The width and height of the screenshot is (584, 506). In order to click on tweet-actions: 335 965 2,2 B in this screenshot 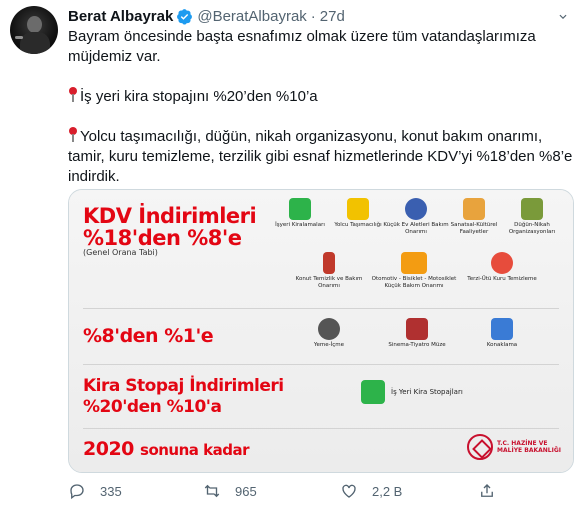, I will do `click(321, 494)`.